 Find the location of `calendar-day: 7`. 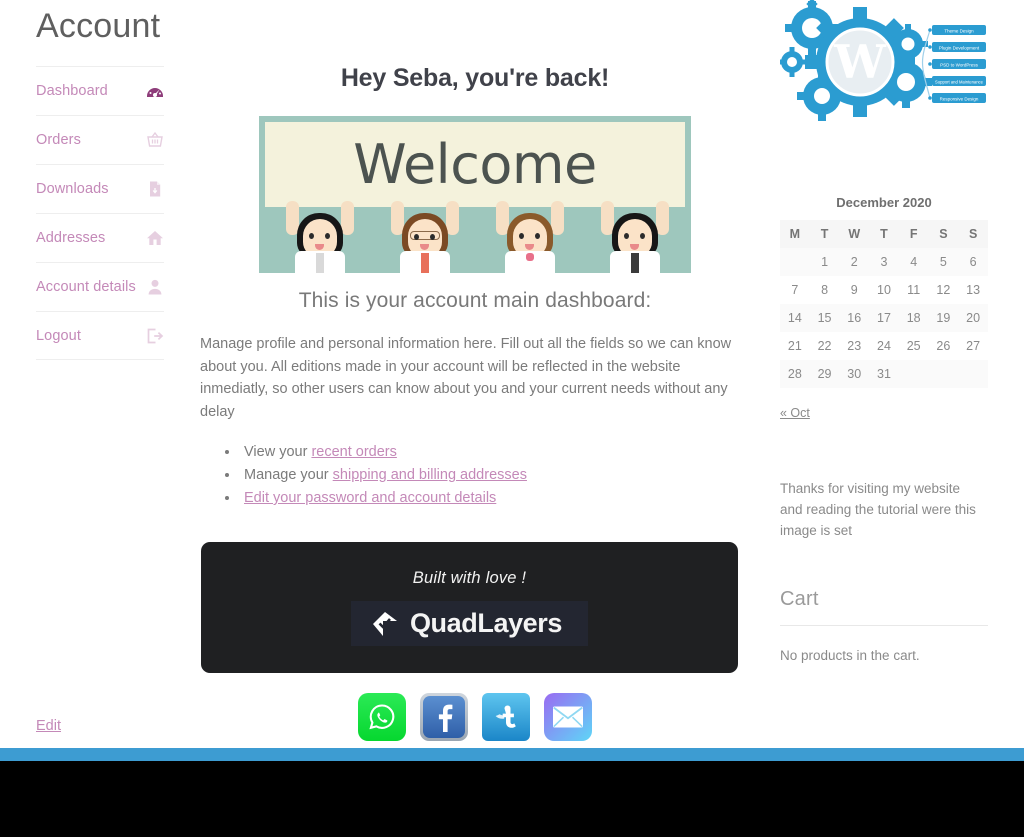

calendar-day: 7 is located at coordinates (795, 290).